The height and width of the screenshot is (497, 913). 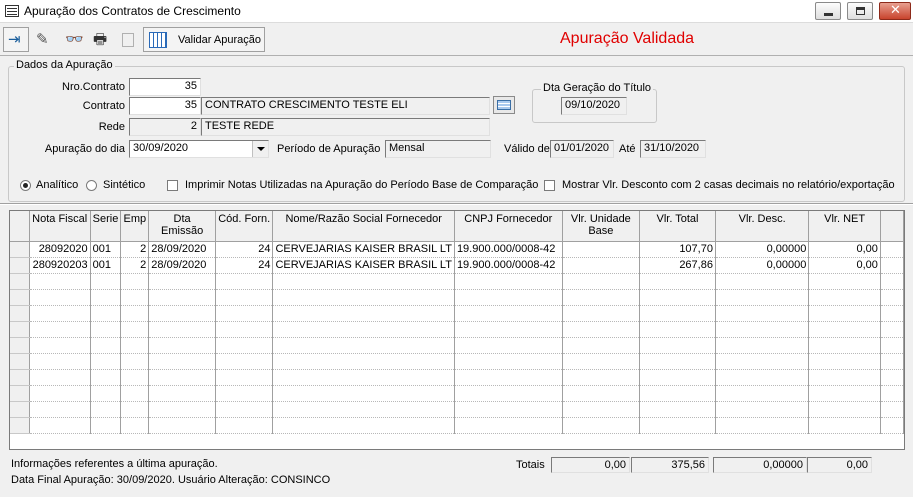 I want to click on col-cod-forn: Cód. Forn., so click(x=244, y=226).